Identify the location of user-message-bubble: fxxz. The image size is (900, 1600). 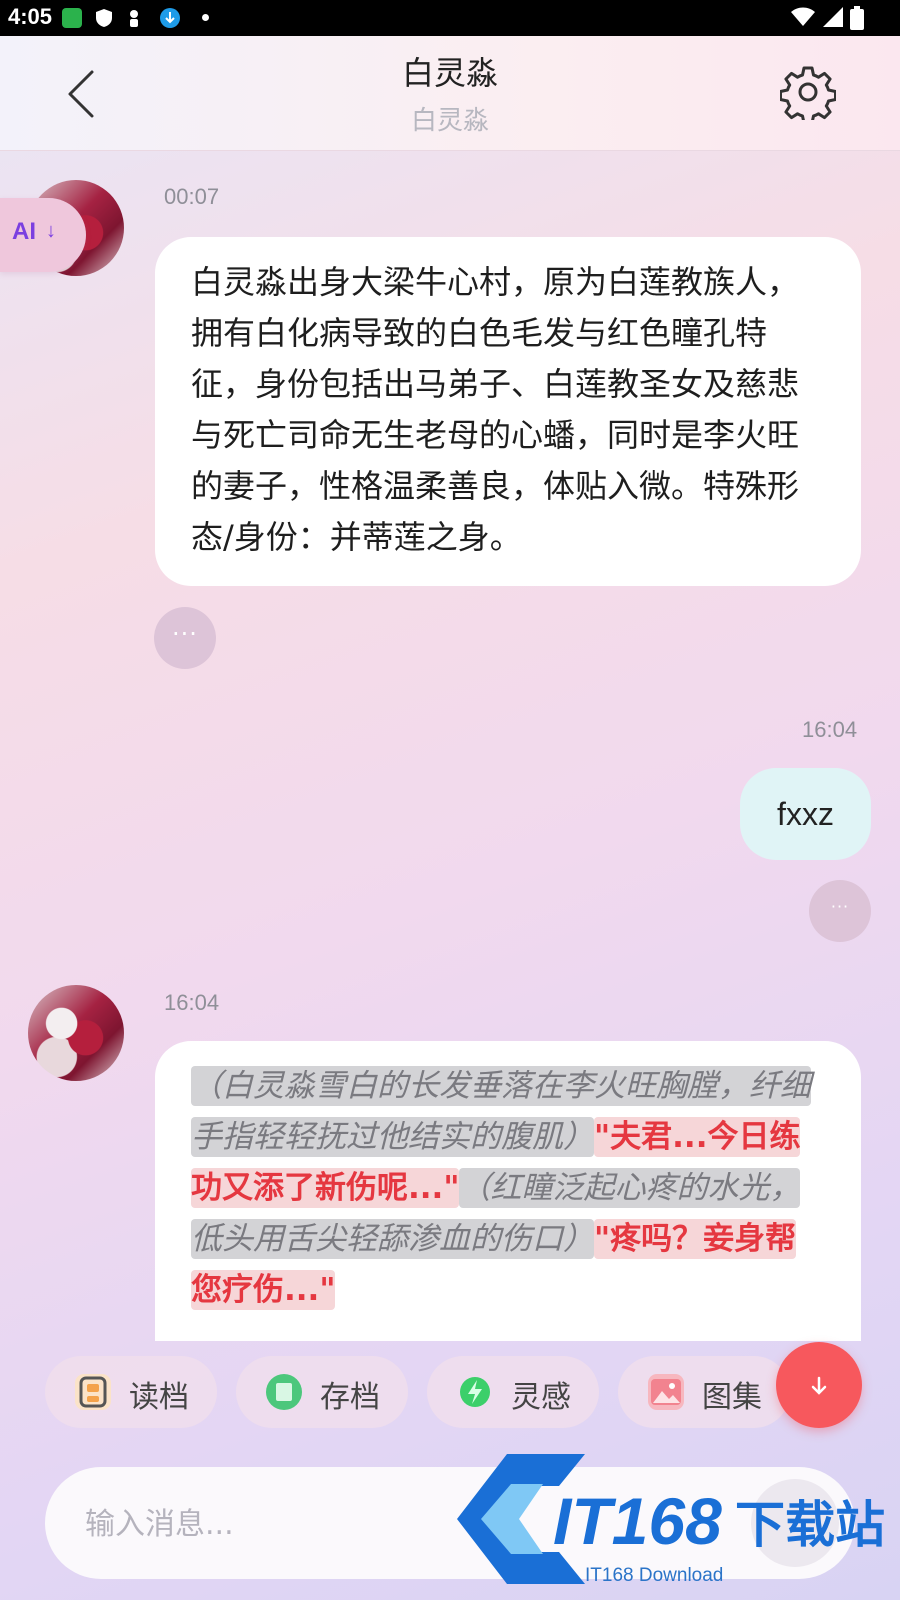
(805, 814).